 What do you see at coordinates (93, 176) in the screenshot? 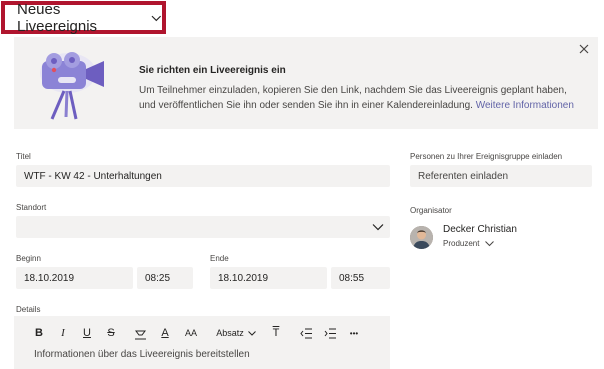
I see `title-value: WTF - KW 42 - Unterhaltungen` at bounding box center [93, 176].